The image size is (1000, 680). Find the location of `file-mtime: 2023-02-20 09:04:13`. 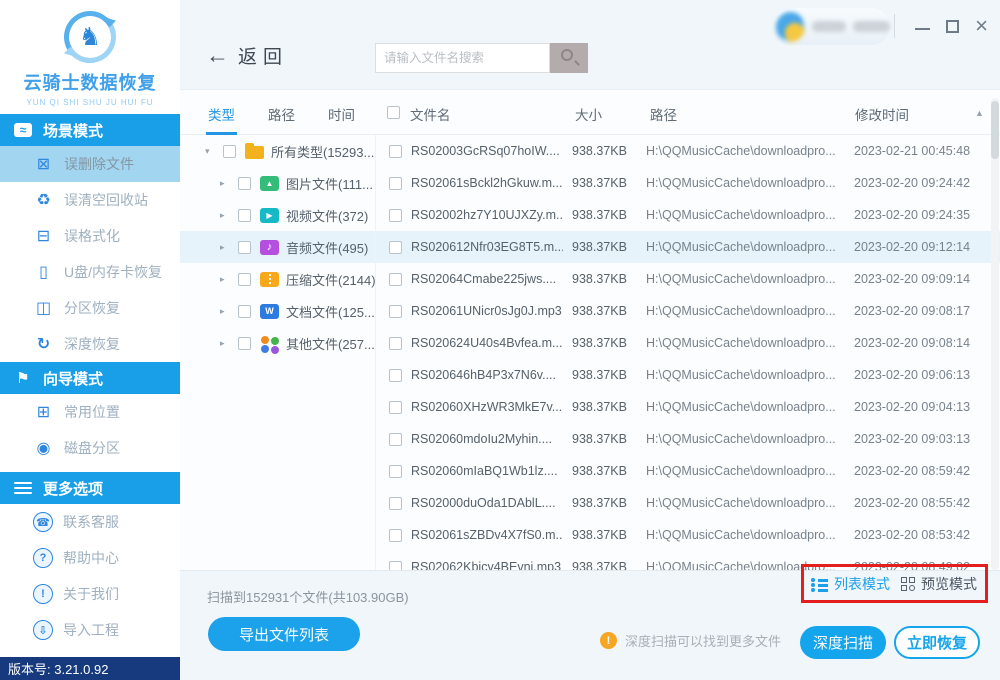

file-mtime: 2023-02-20 09:04:13 is located at coordinates (912, 407).